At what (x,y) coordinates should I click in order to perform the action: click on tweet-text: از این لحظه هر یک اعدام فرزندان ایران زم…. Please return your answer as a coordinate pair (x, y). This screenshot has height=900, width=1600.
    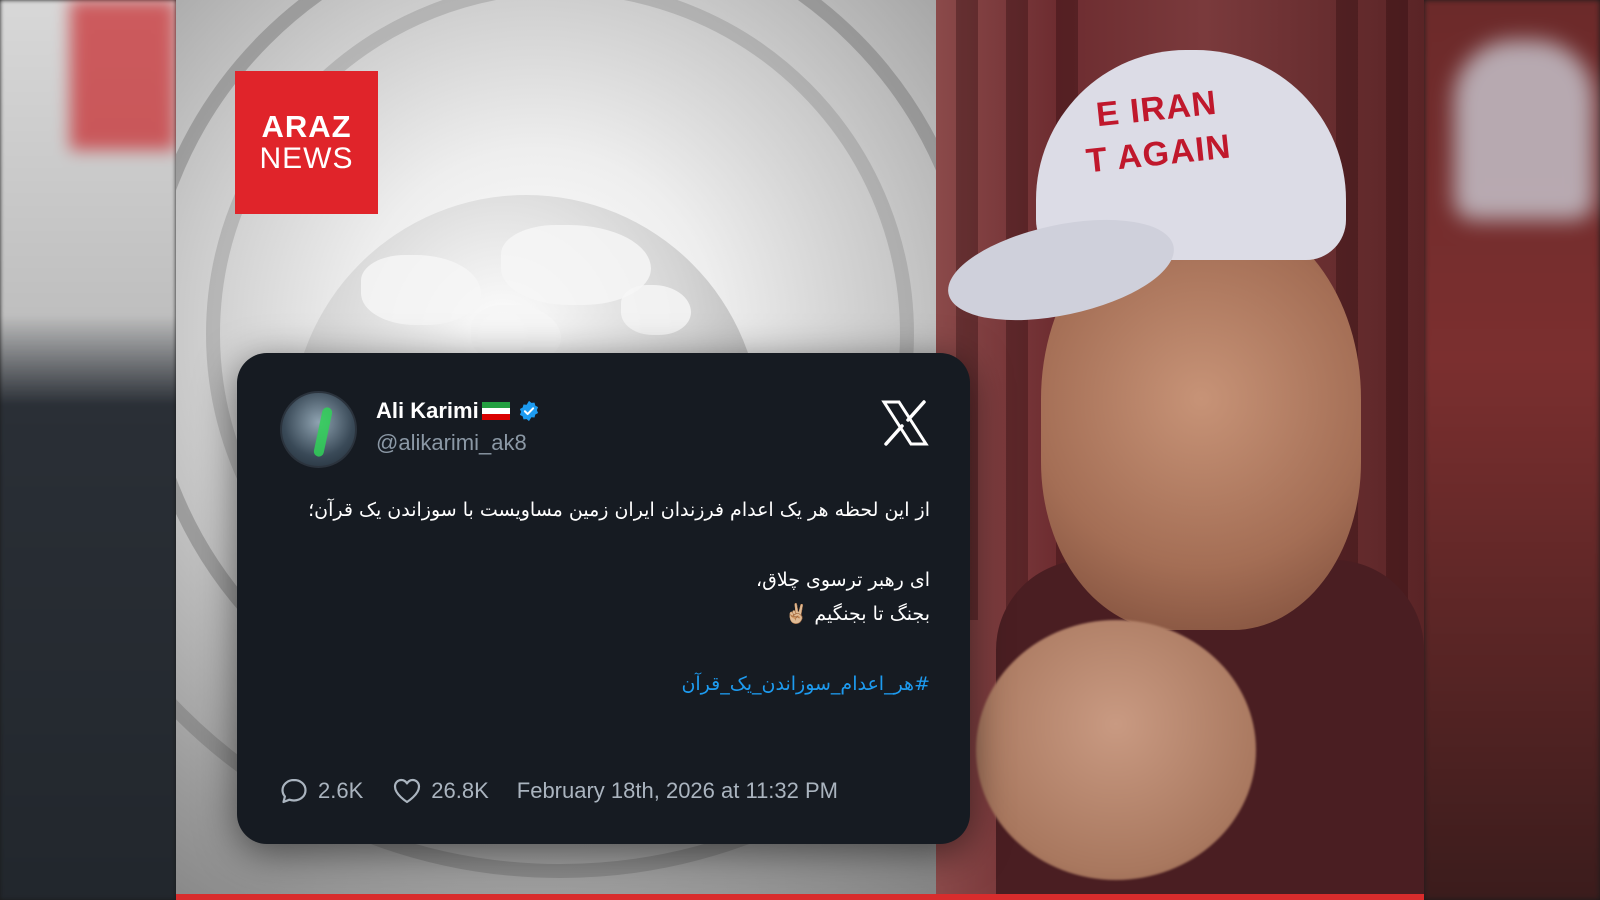
    Looking at the image, I should click on (610, 597).